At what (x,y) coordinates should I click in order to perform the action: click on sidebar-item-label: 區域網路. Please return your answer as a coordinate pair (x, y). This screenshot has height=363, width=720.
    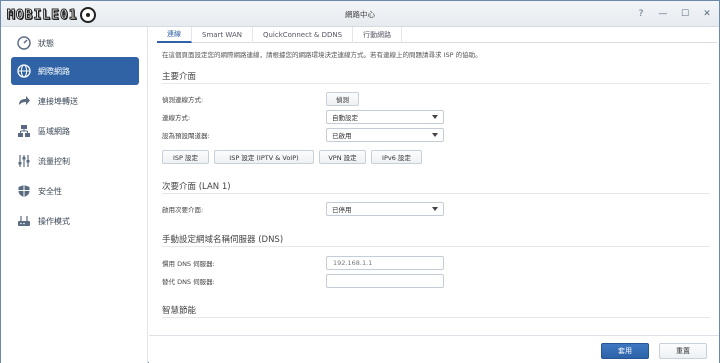
    Looking at the image, I should click on (54, 131).